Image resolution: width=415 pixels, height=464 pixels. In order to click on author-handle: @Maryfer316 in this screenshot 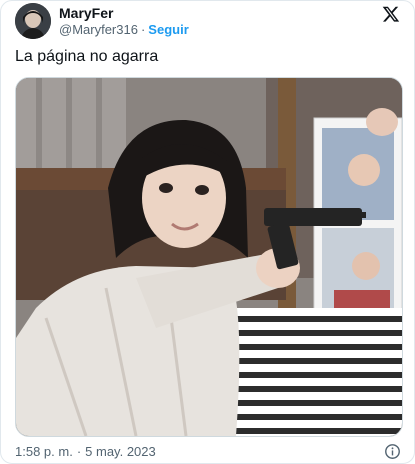, I will do `click(98, 29)`.